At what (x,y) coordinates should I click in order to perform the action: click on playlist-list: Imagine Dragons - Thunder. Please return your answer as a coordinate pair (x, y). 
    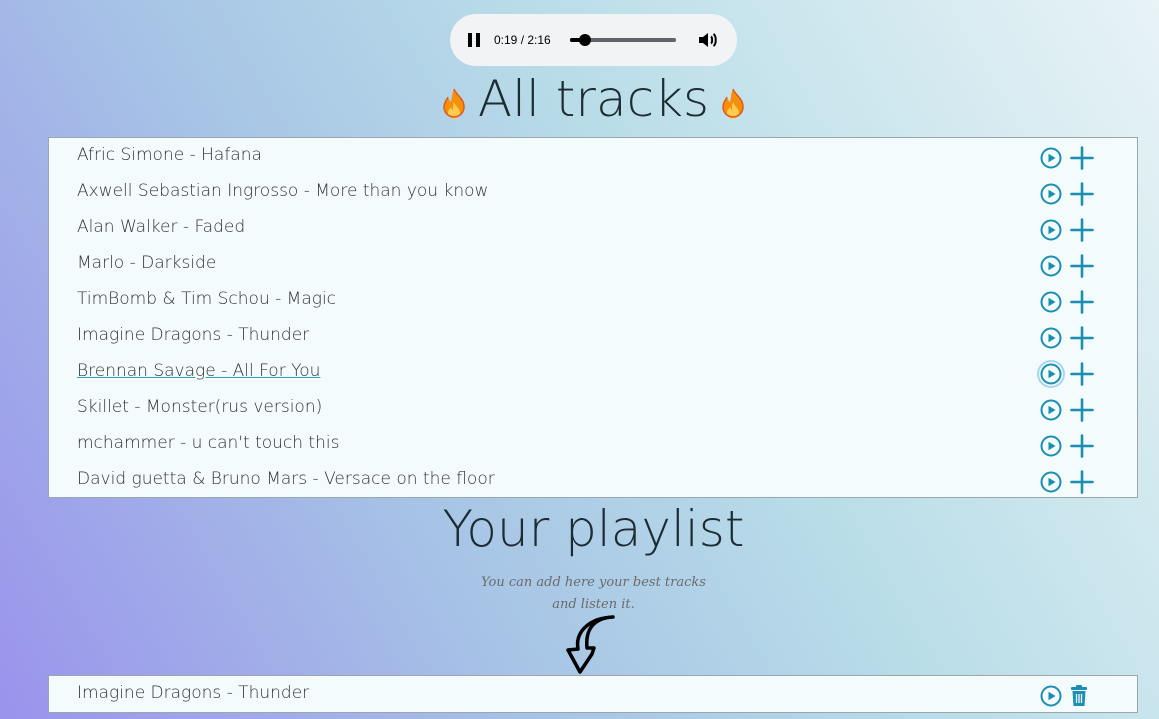
    Looking at the image, I should click on (593, 694).